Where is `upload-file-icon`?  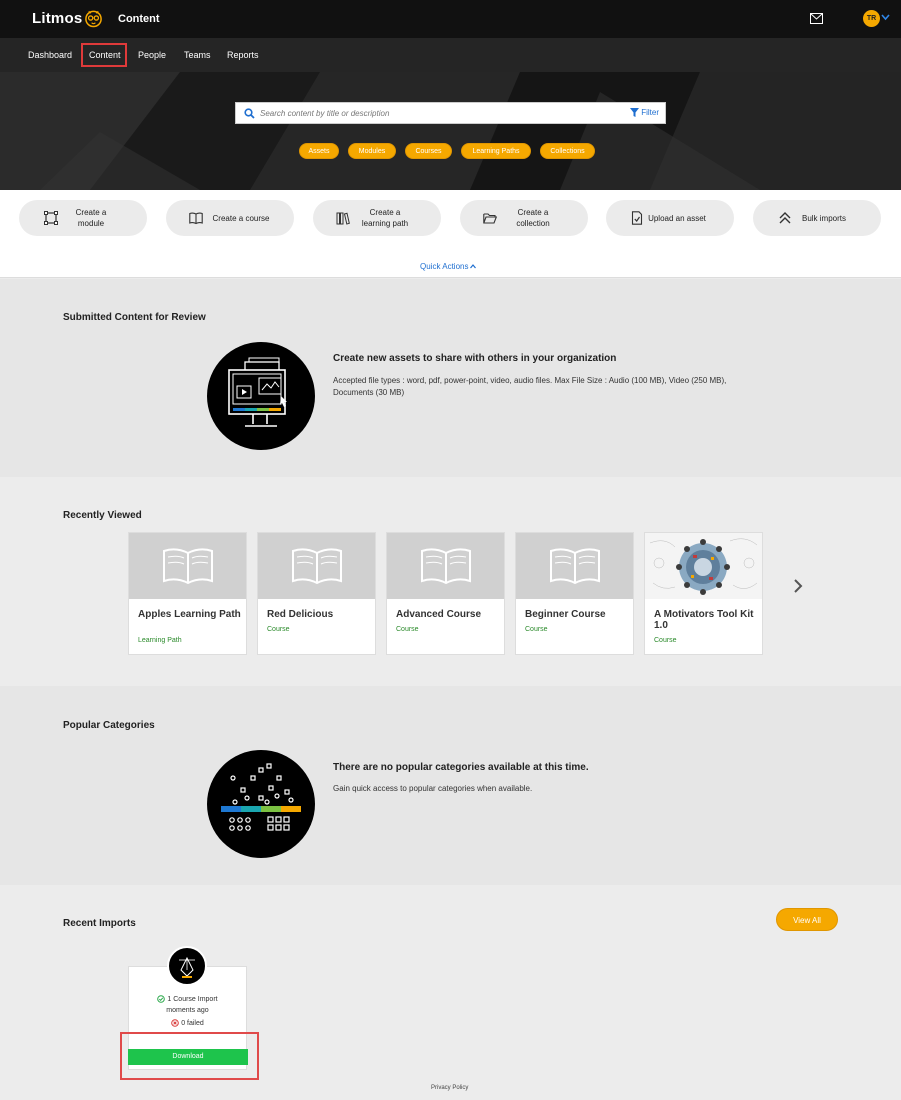
upload-file-icon is located at coordinates (637, 218).